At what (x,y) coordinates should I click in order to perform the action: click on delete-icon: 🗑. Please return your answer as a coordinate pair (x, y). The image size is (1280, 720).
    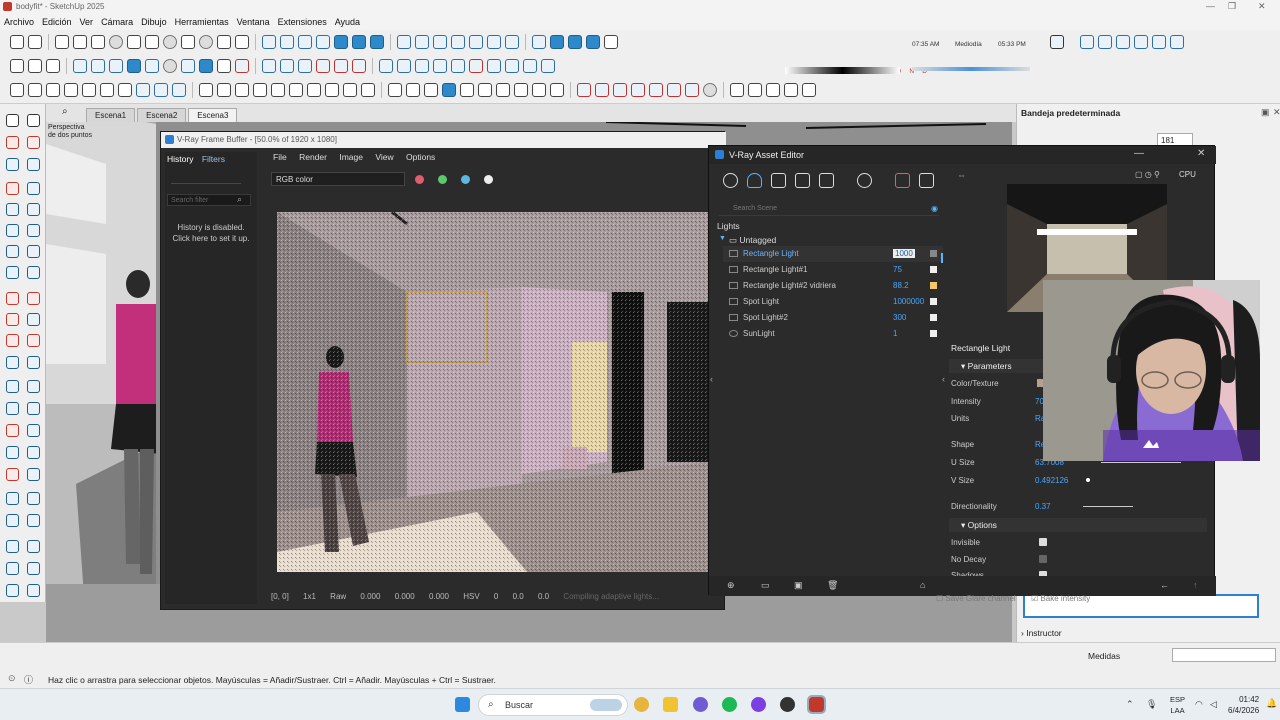
    Looking at the image, I should click on (832, 585).